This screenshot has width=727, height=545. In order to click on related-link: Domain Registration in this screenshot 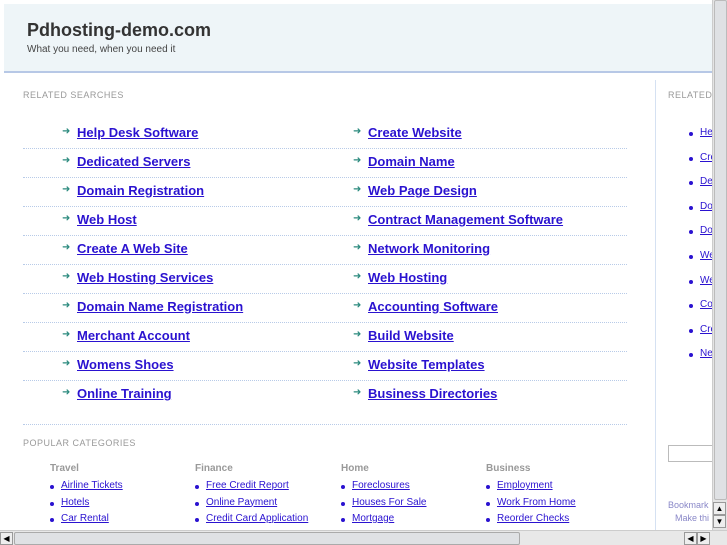, I will do `click(140, 190)`.